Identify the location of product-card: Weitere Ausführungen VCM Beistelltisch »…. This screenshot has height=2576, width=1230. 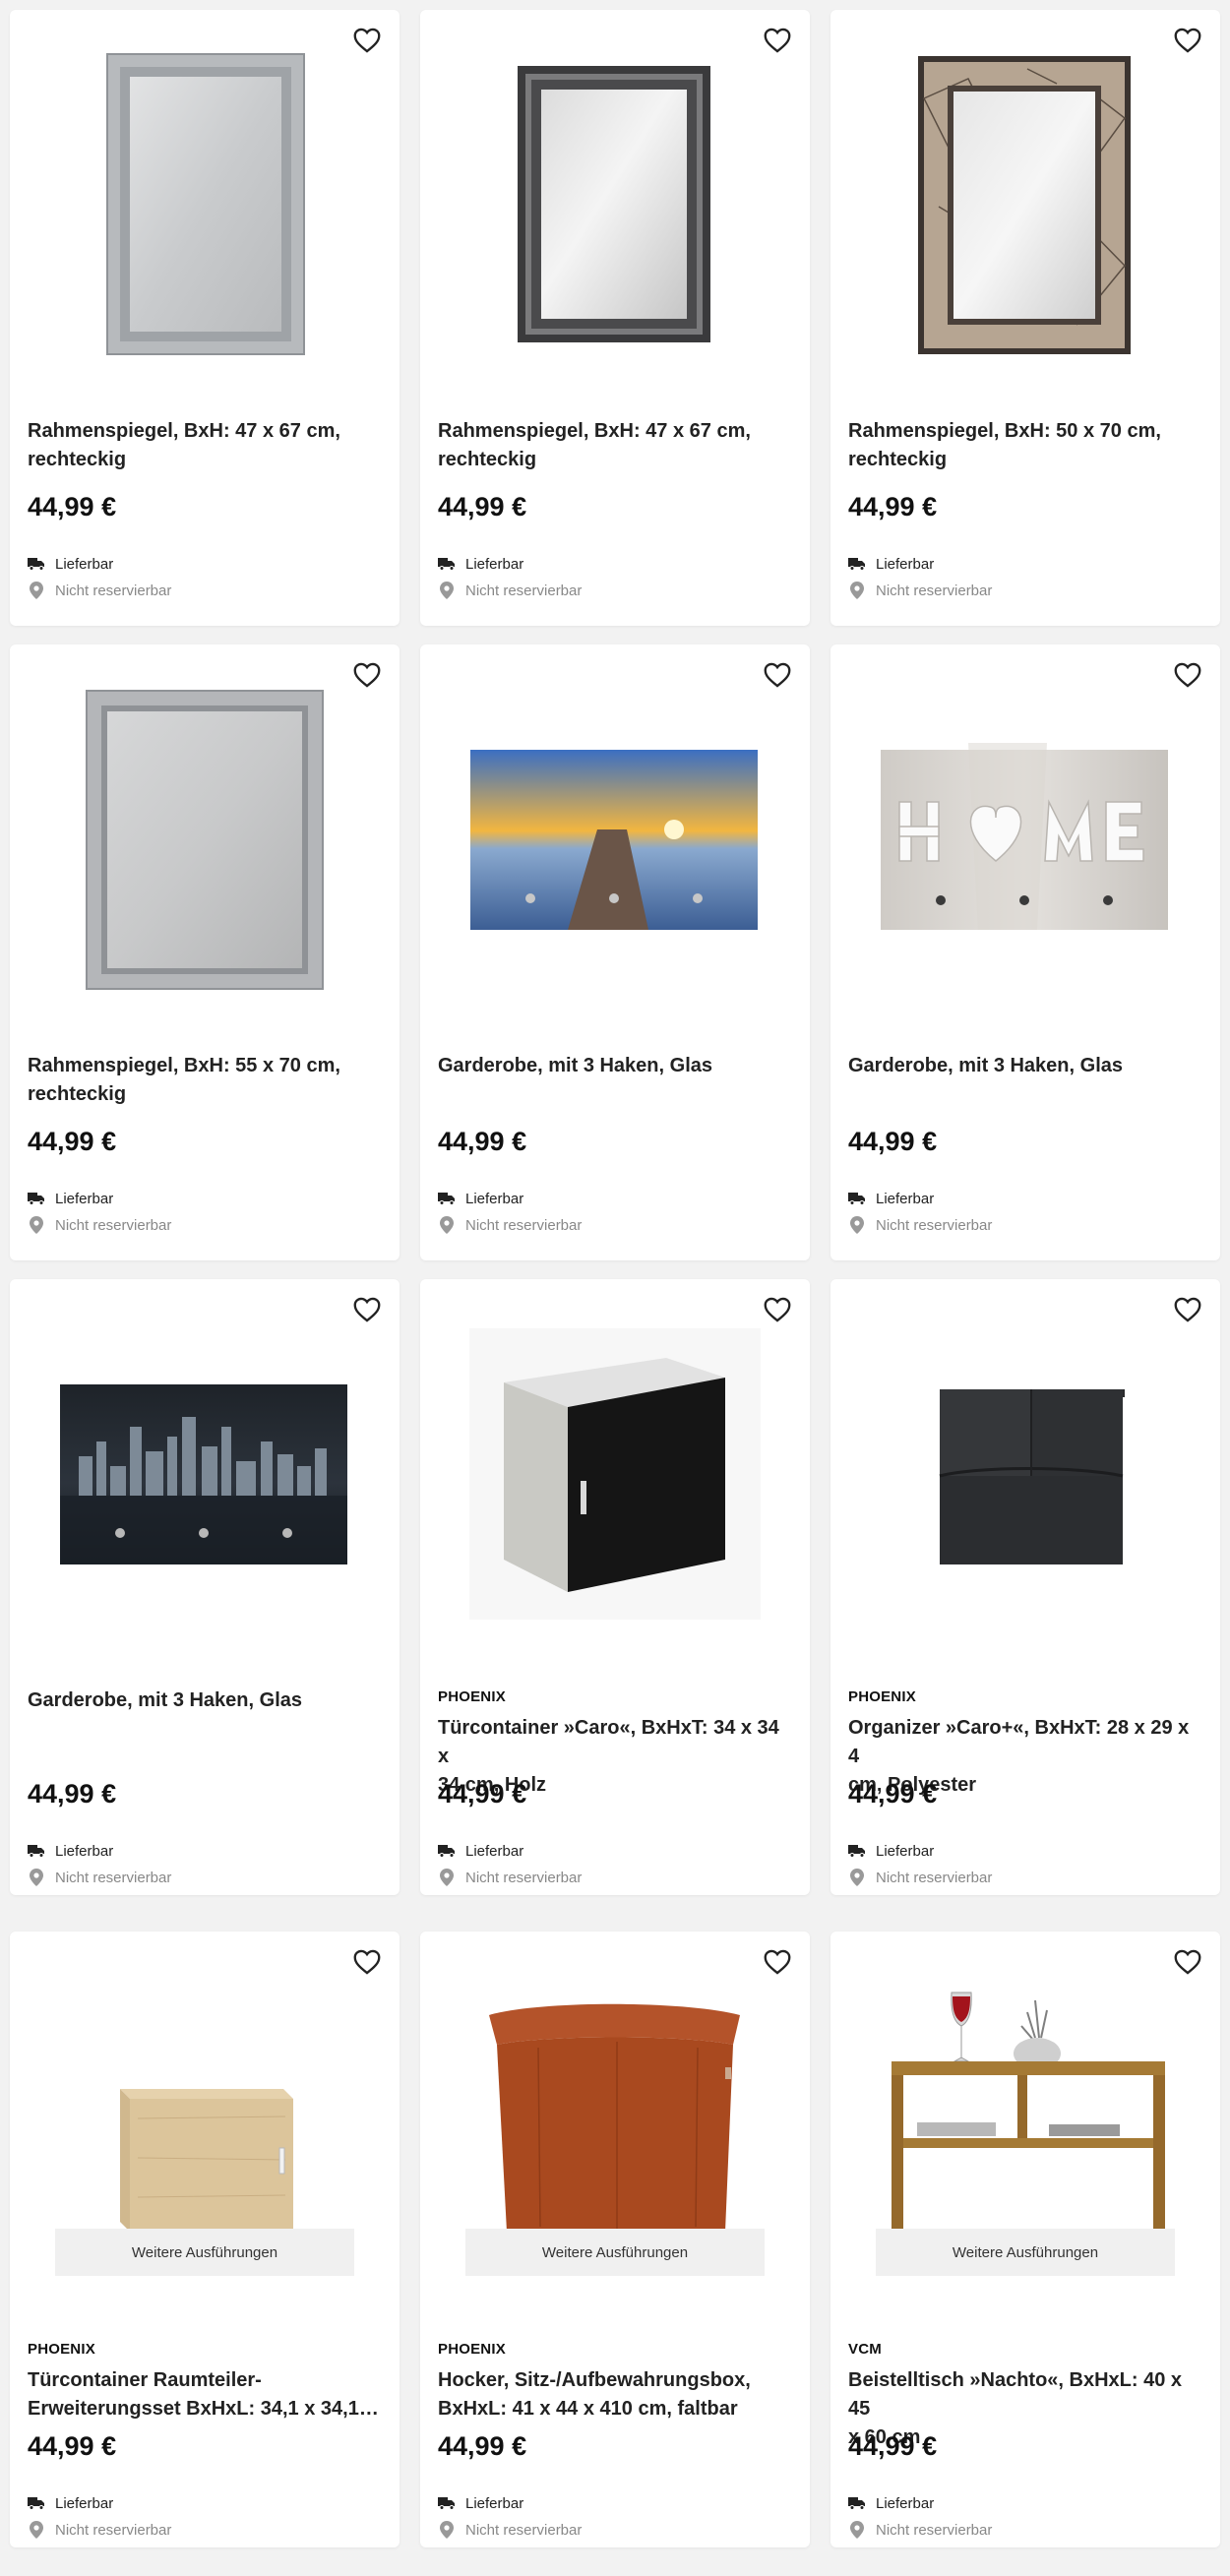
(1025, 2239).